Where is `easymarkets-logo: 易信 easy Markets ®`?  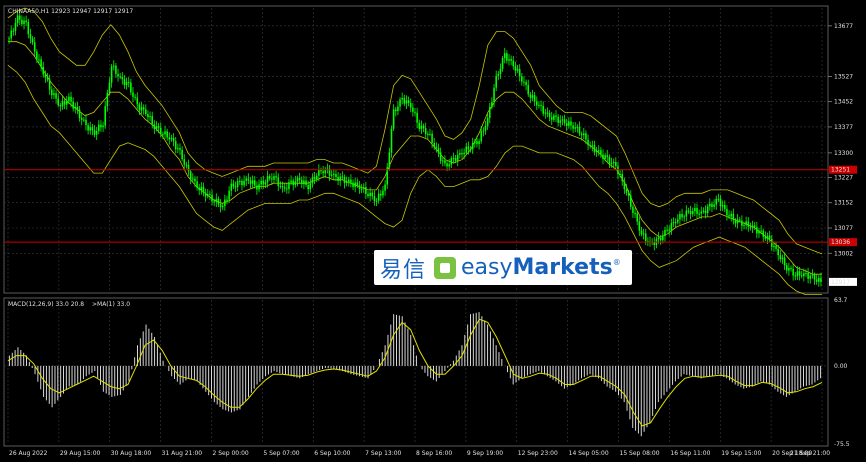
easymarkets-logo: 易信 easy Markets ® is located at coordinates (503, 267).